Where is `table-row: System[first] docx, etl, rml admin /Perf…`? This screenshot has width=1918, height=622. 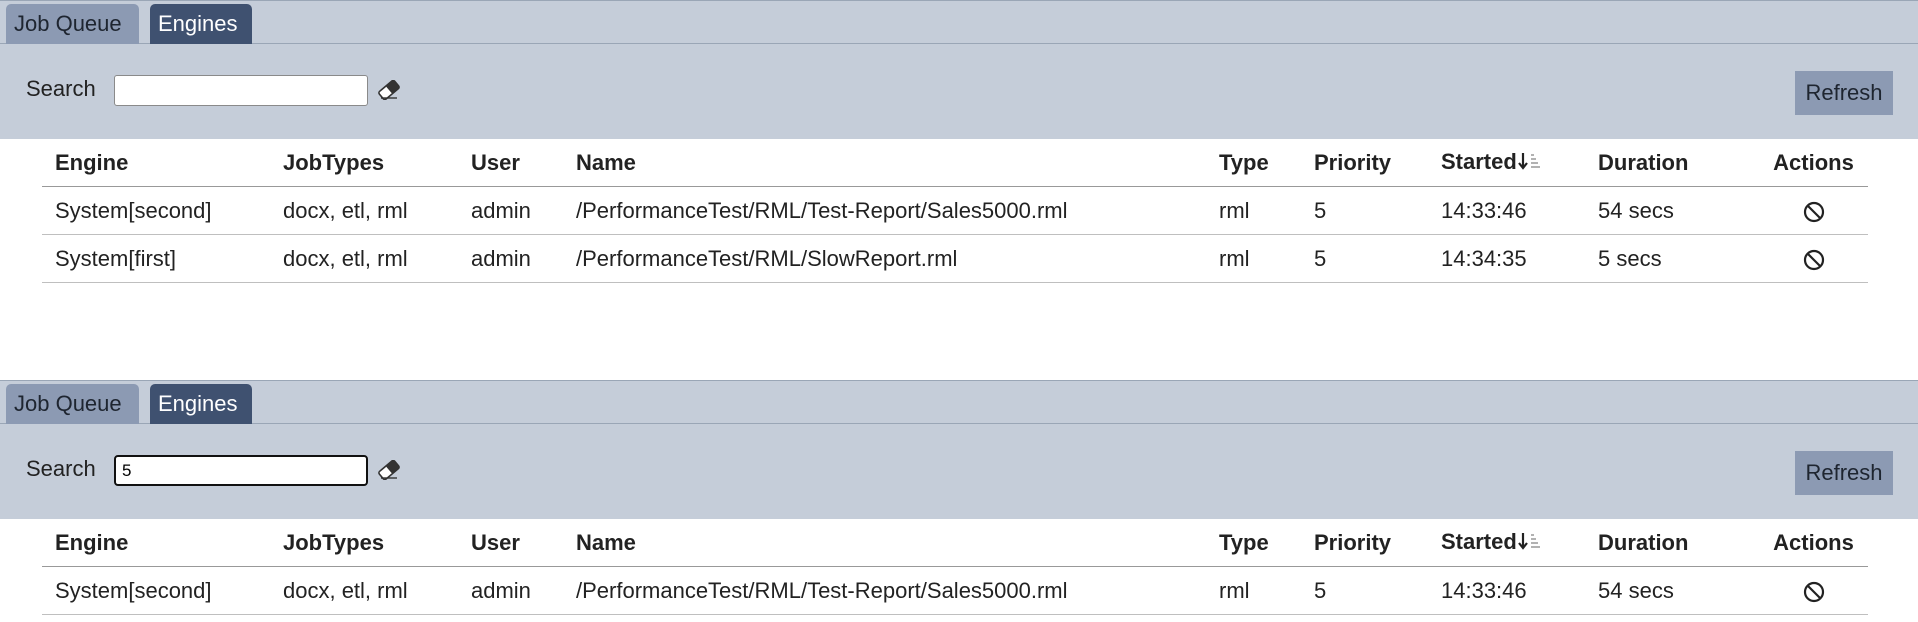
table-row: System[first] docx, etl, rml admin /Perf… is located at coordinates (955, 258).